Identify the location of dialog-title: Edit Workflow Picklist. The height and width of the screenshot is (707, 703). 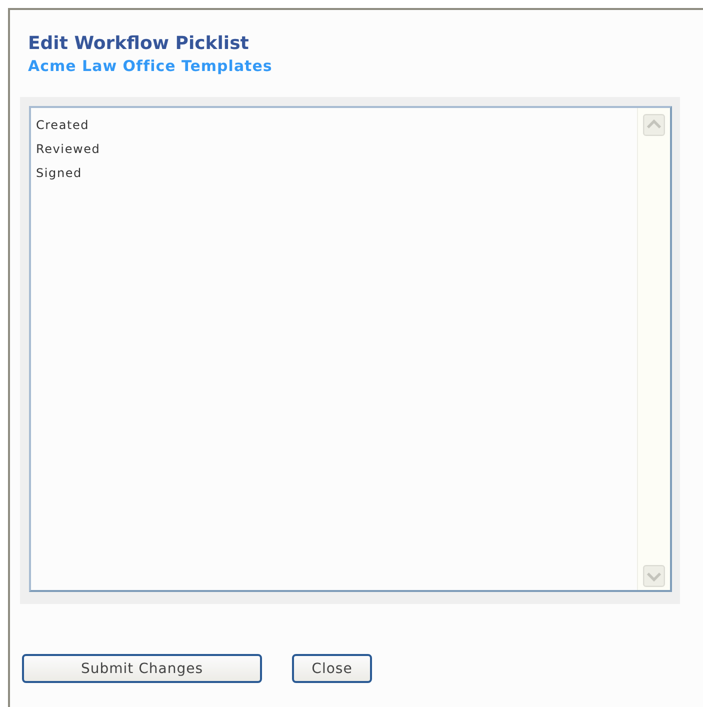
(139, 44).